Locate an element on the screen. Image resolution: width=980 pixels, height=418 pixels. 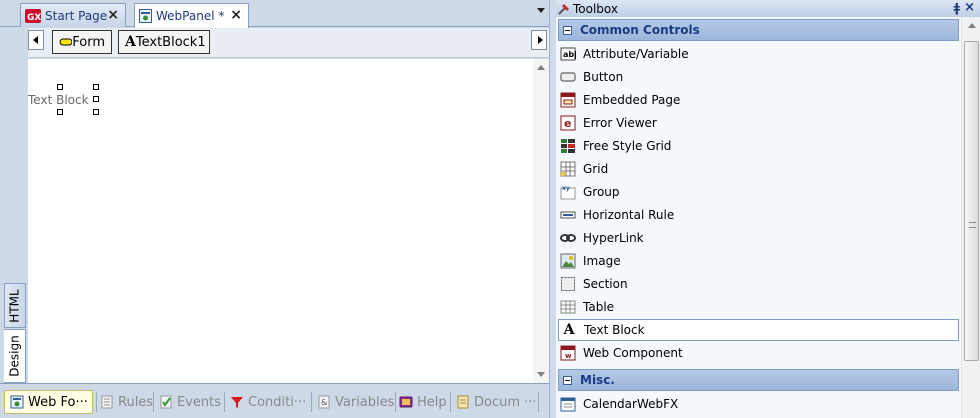
tab-label: Variables is located at coordinates (365, 402).